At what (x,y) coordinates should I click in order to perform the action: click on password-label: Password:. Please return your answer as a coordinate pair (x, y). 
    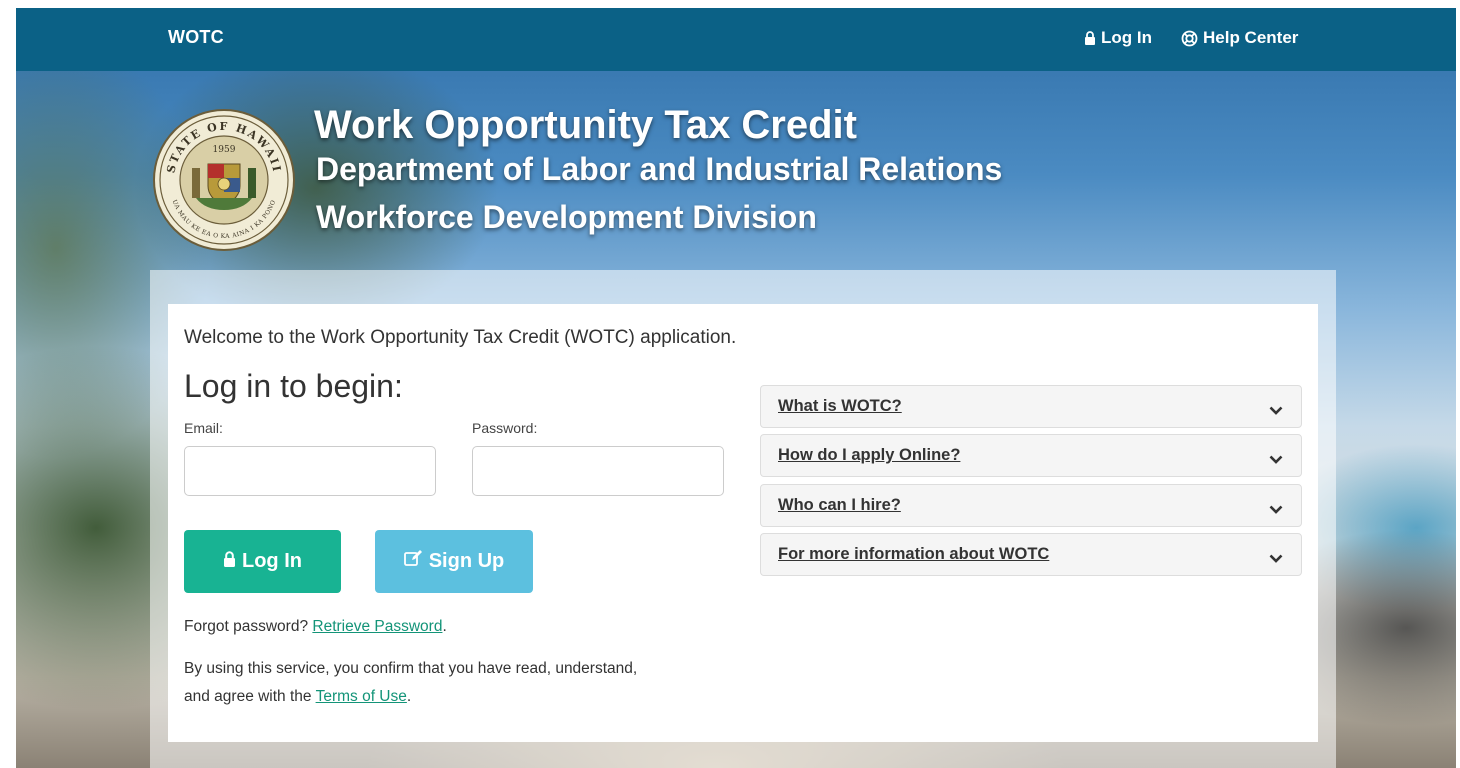
    Looking at the image, I should click on (505, 428).